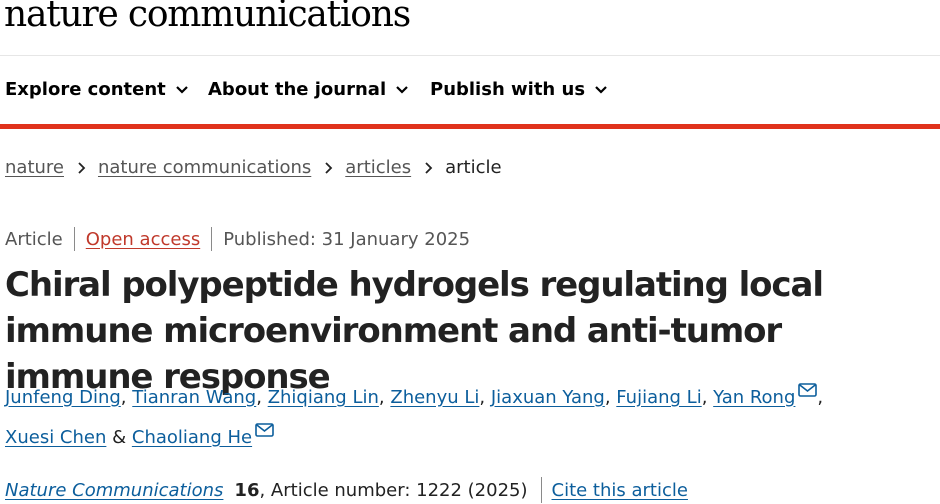 The width and height of the screenshot is (940, 504). I want to click on author-item: Zhiqiang Lin,, so click(326, 397).